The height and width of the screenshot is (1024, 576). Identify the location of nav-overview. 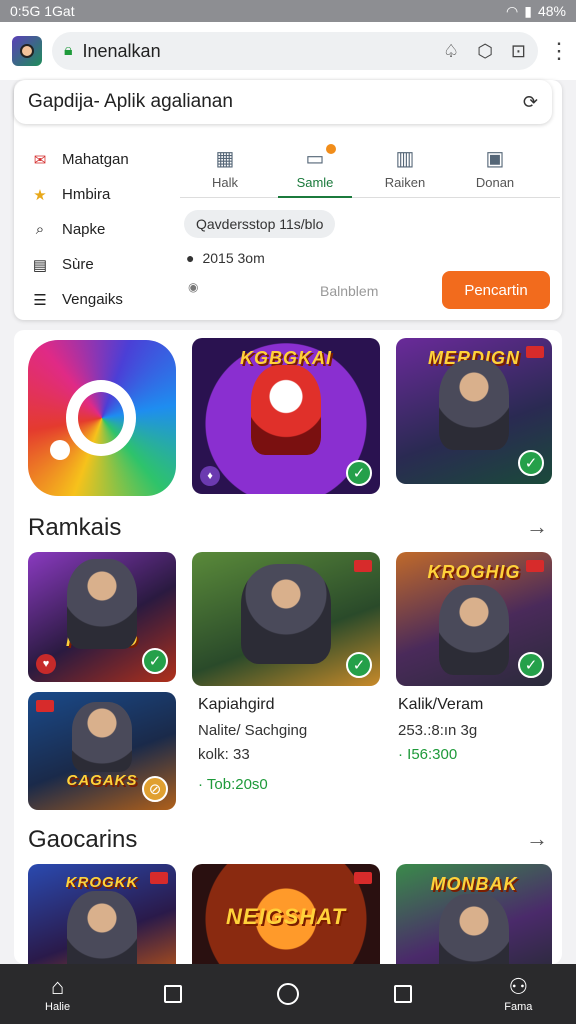
(403, 994).